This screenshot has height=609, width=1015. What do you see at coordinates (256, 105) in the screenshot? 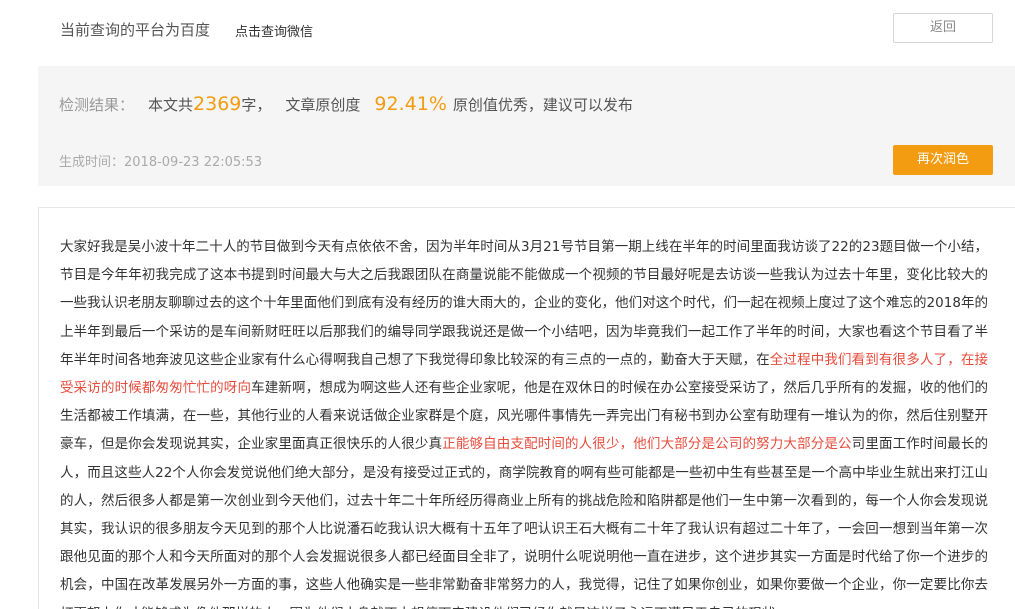
I see `word-count-suffix: 字，` at bounding box center [256, 105].